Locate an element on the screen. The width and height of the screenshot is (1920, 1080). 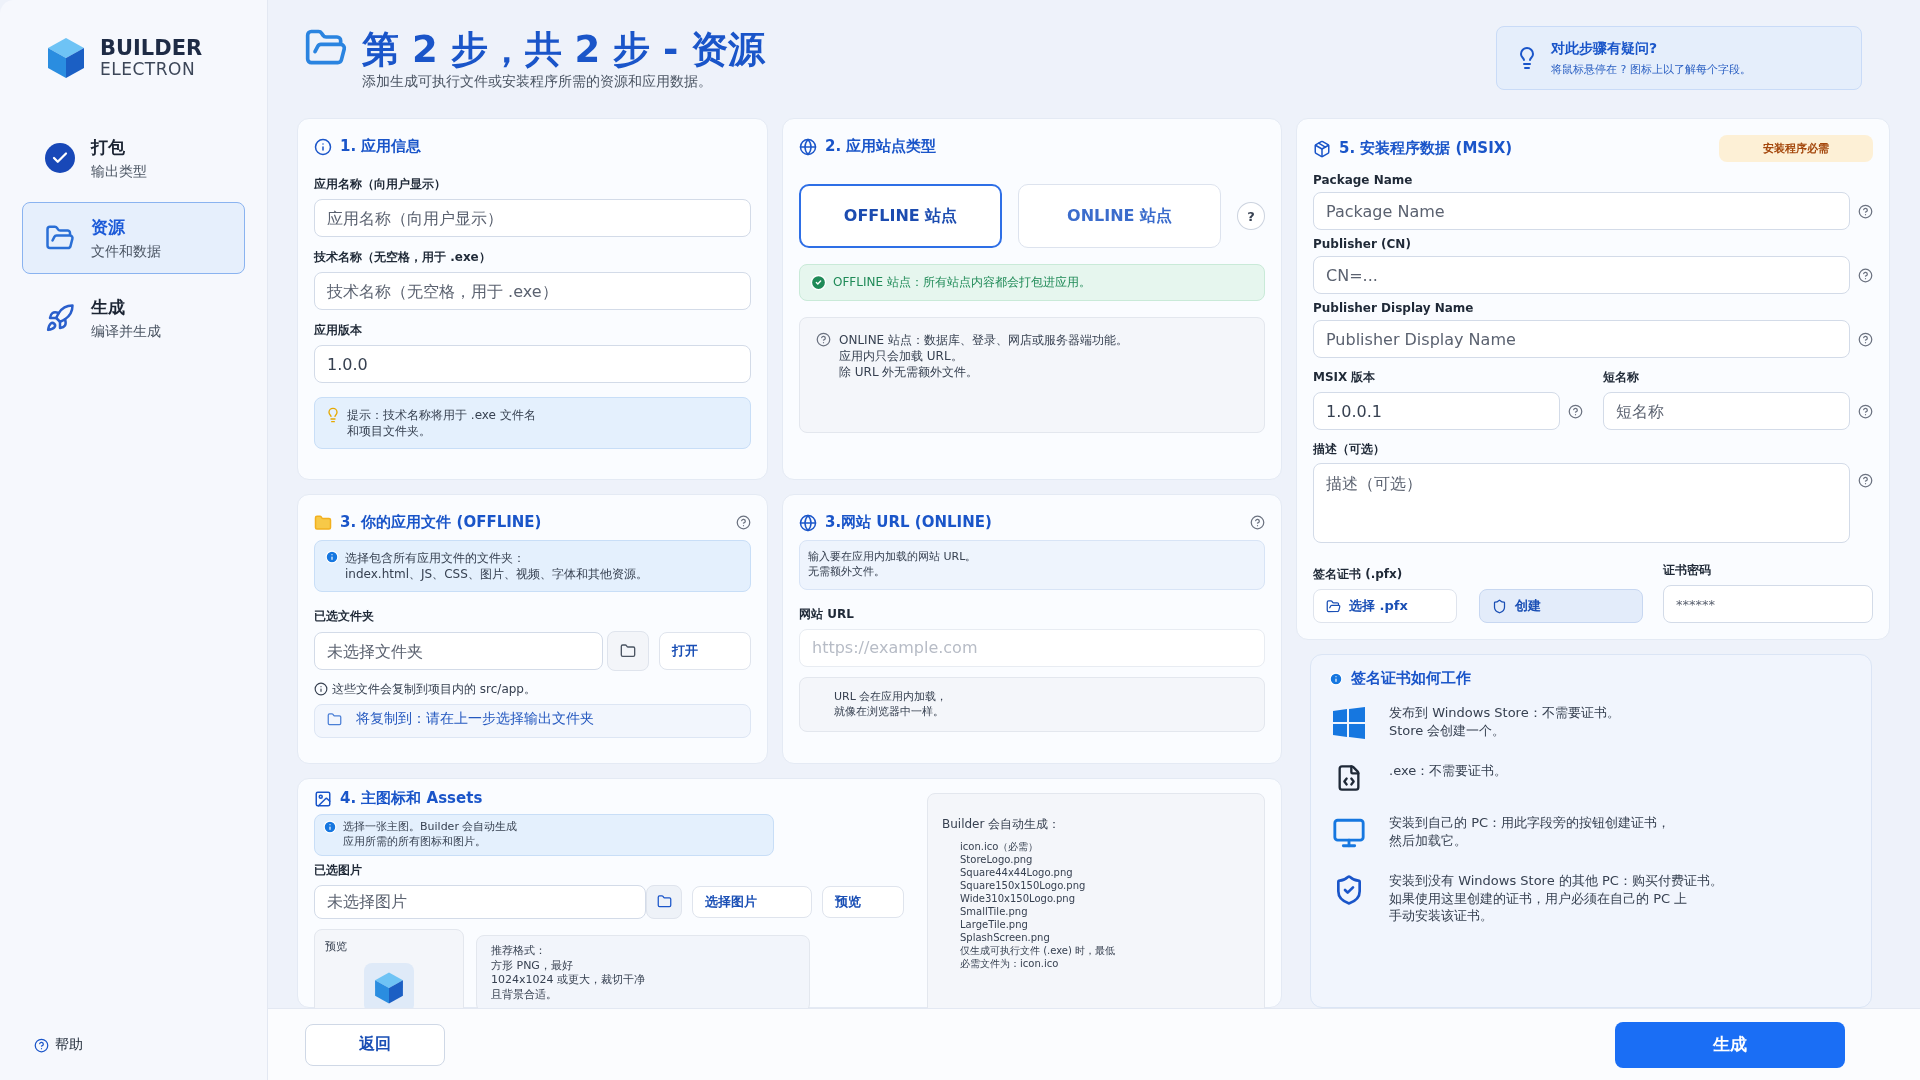
success-text: OFFLINE 站点：所有站点内容都会打包进应用。 is located at coordinates (962, 282).